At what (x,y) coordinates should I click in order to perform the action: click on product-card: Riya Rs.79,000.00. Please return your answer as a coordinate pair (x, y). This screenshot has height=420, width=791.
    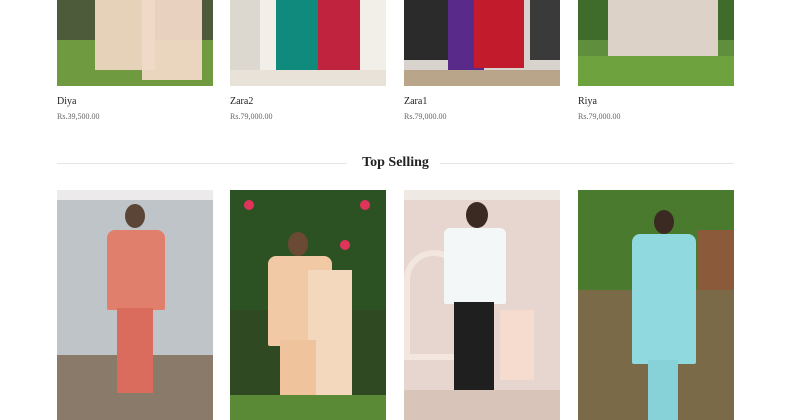
    Looking at the image, I should click on (656, 61).